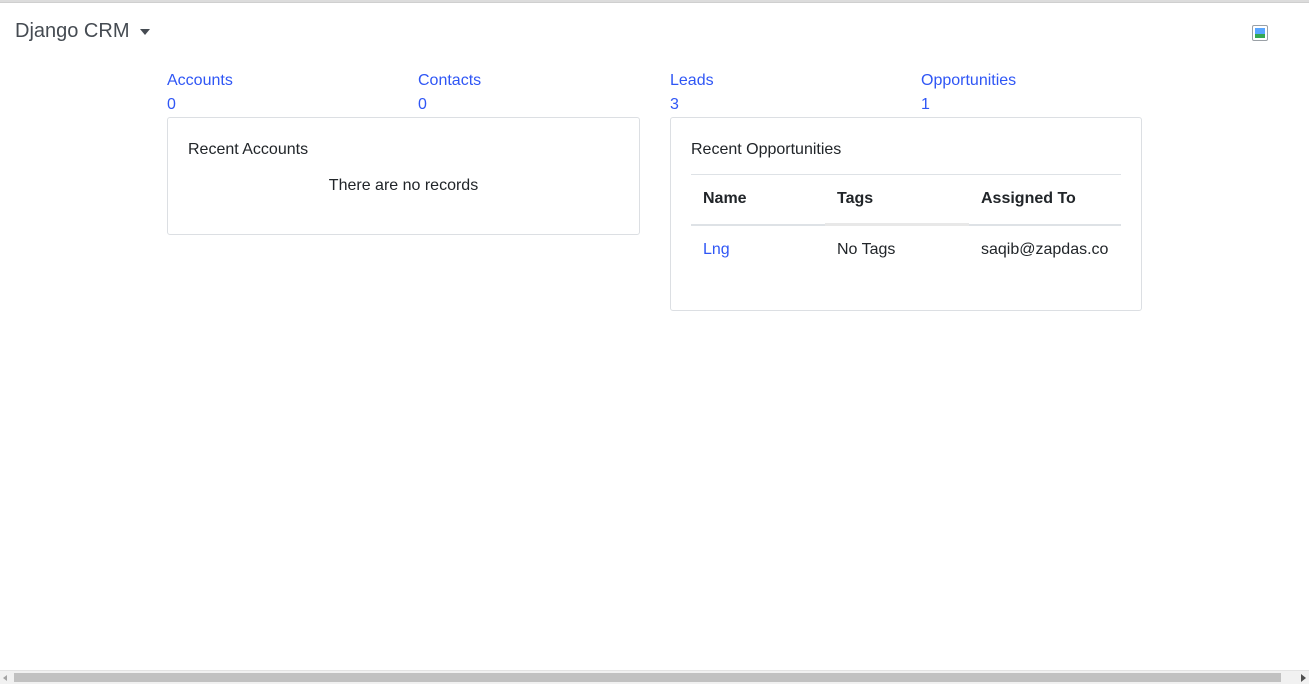 The height and width of the screenshot is (684, 1309). What do you see at coordinates (647, 677) in the screenshot?
I see `scrollbar-thumb` at bounding box center [647, 677].